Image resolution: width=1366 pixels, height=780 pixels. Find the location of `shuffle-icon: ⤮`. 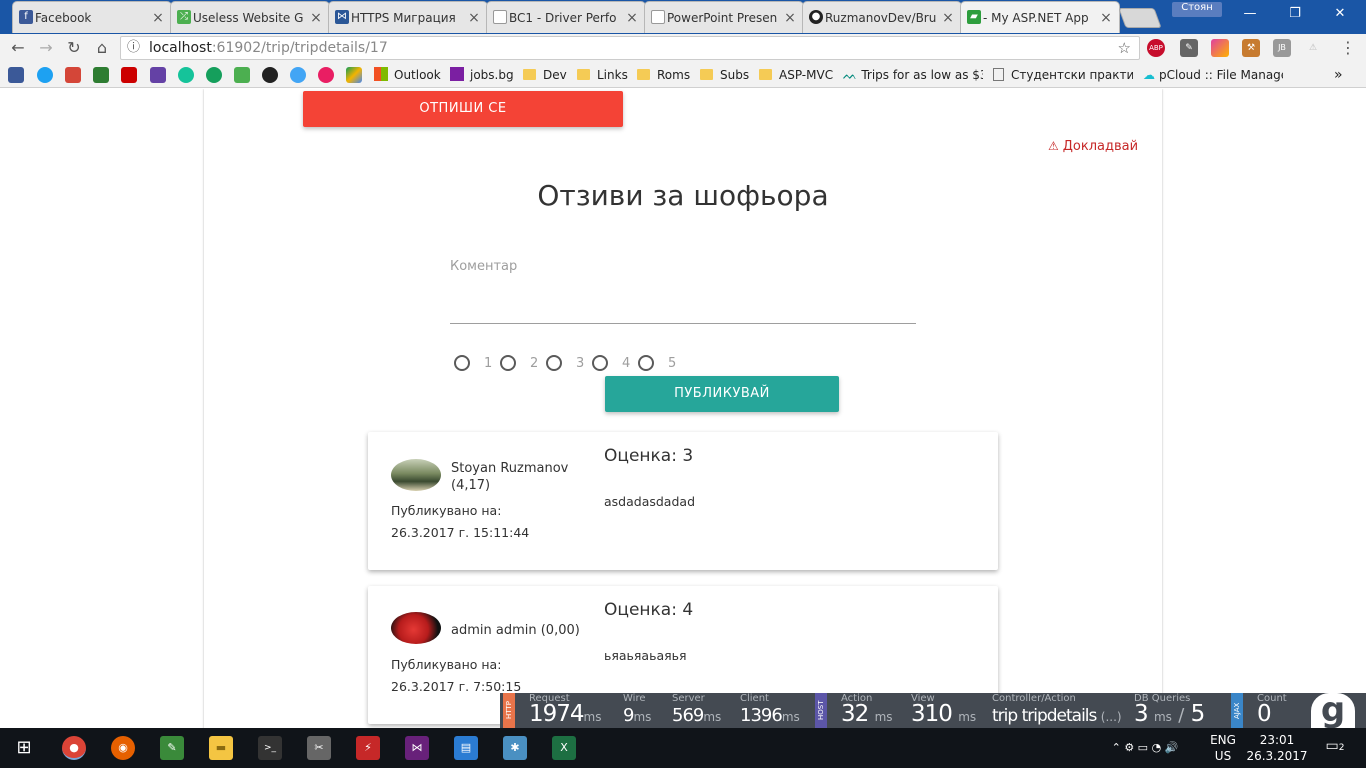

shuffle-icon: ⤮ is located at coordinates (184, 17).